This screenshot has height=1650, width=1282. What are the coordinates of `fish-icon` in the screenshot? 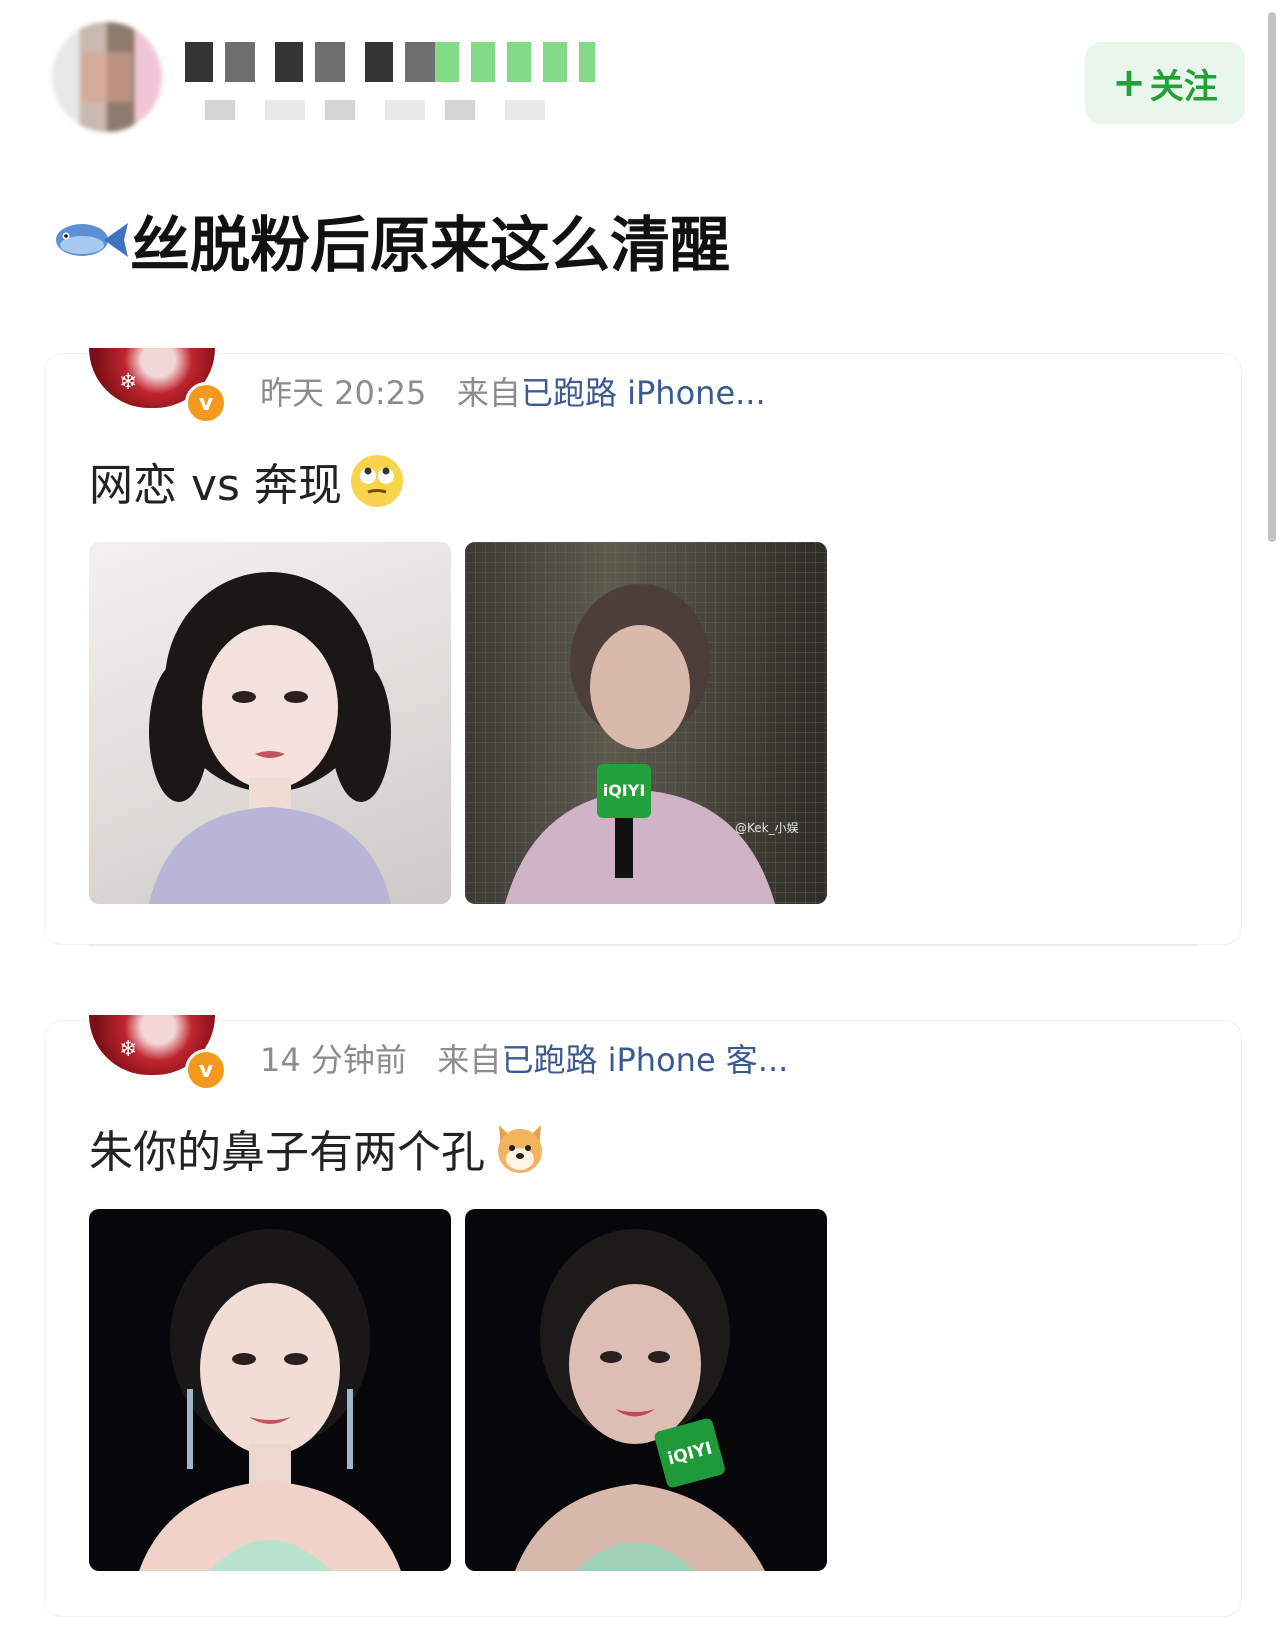 It's located at (92, 240).